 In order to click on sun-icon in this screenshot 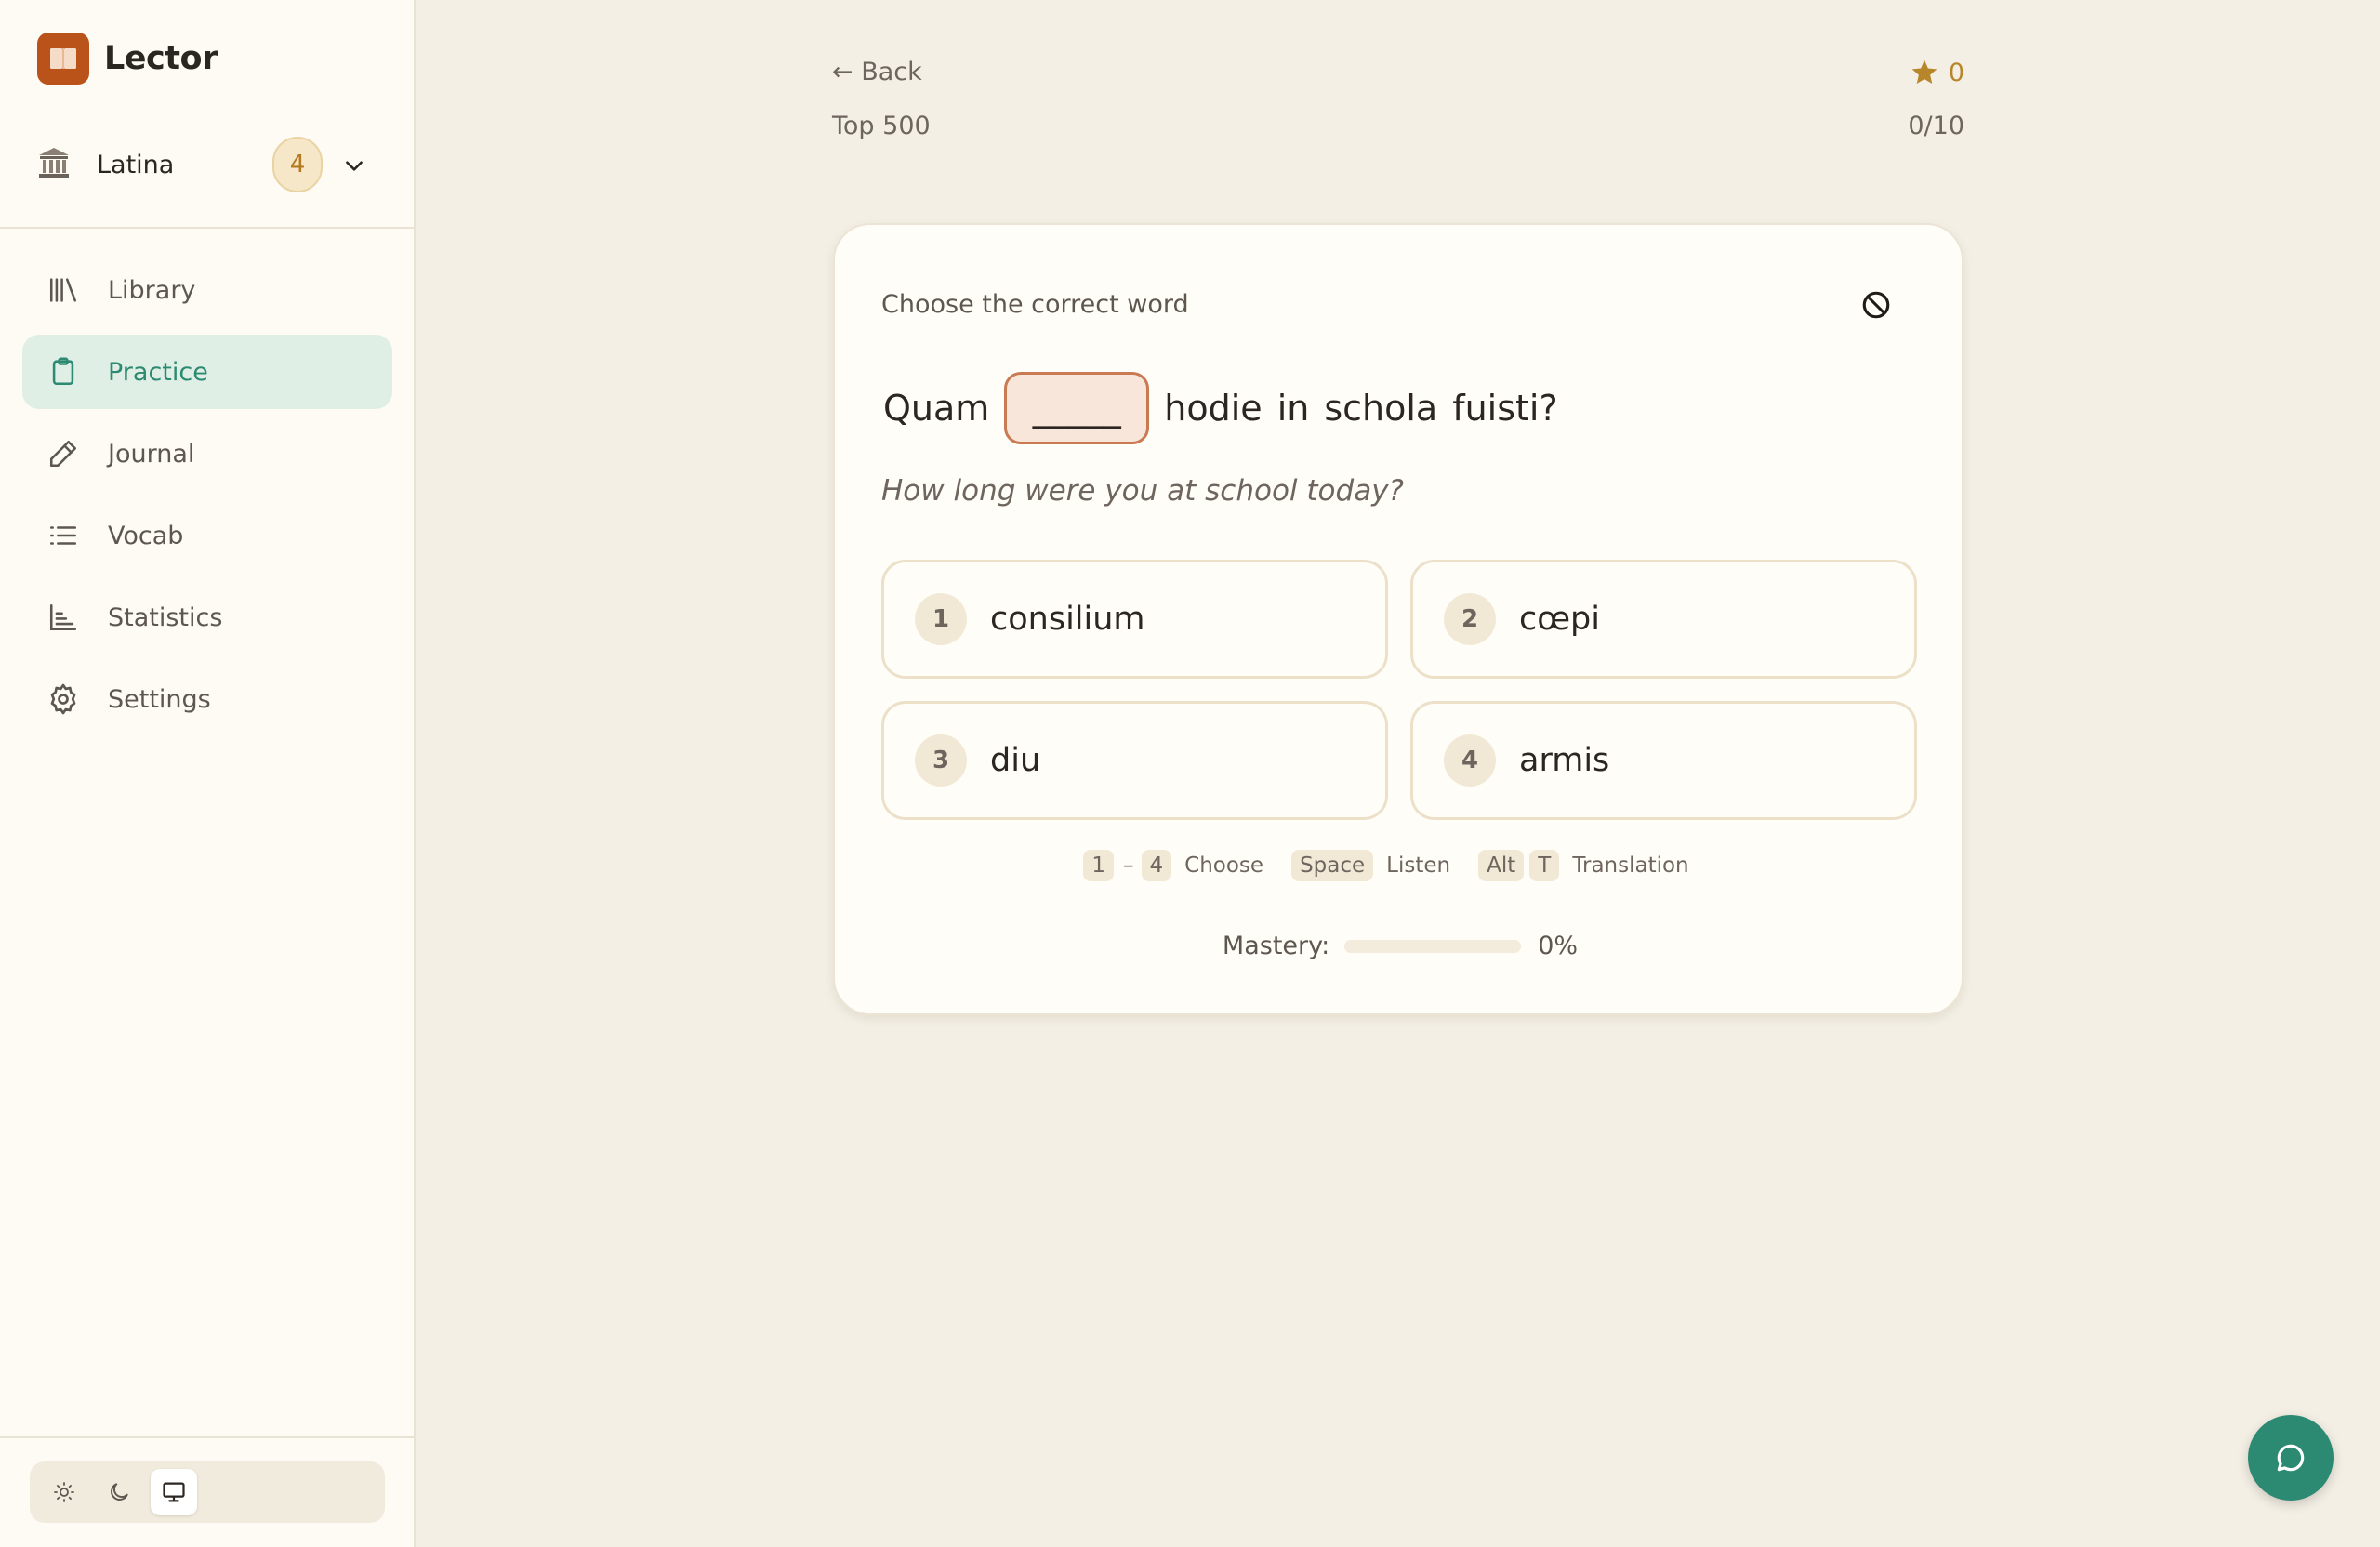, I will do `click(64, 1492)`.